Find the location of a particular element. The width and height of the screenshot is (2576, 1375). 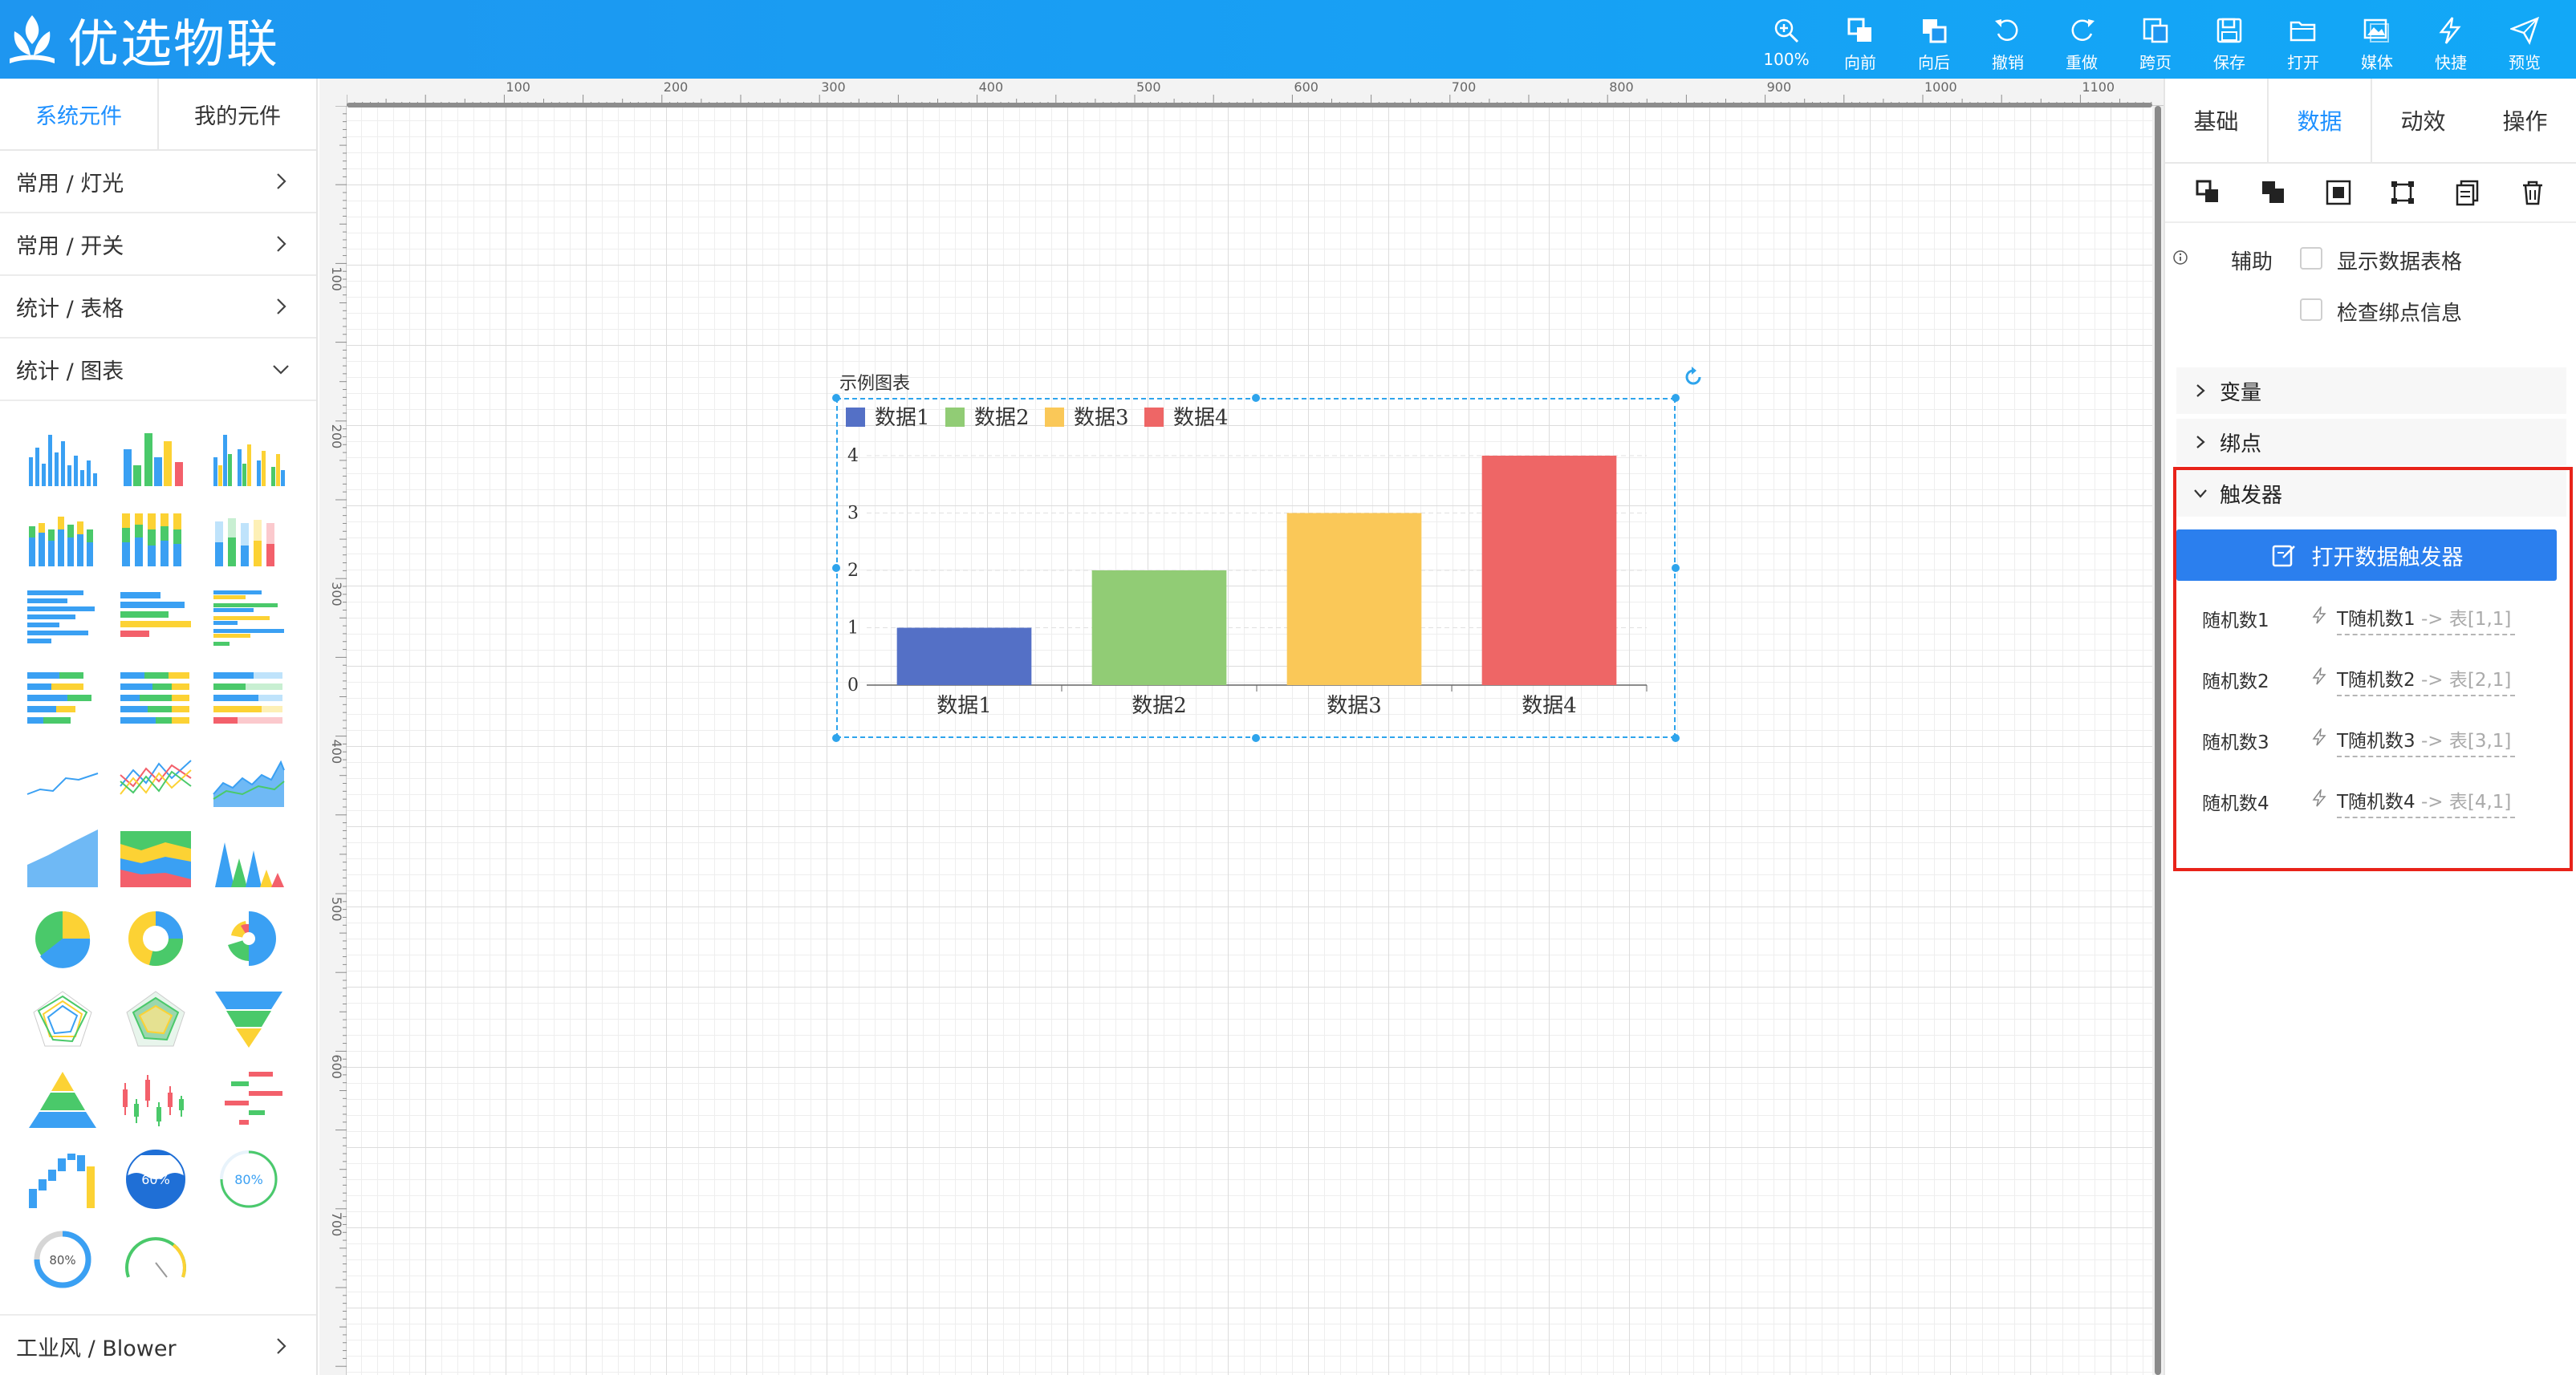

resize-handle-top-right is located at coordinates (1676, 398).